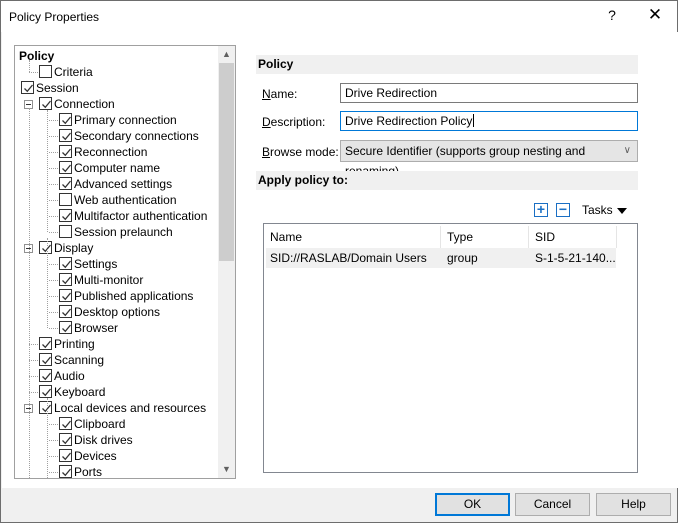  Describe the element at coordinates (116, 120) in the screenshot. I see `tree-item-primary-connection: Primary connection` at that location.